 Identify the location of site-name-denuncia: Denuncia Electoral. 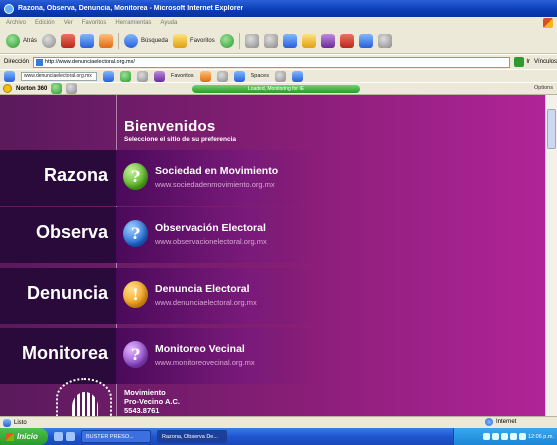
(202, 289).